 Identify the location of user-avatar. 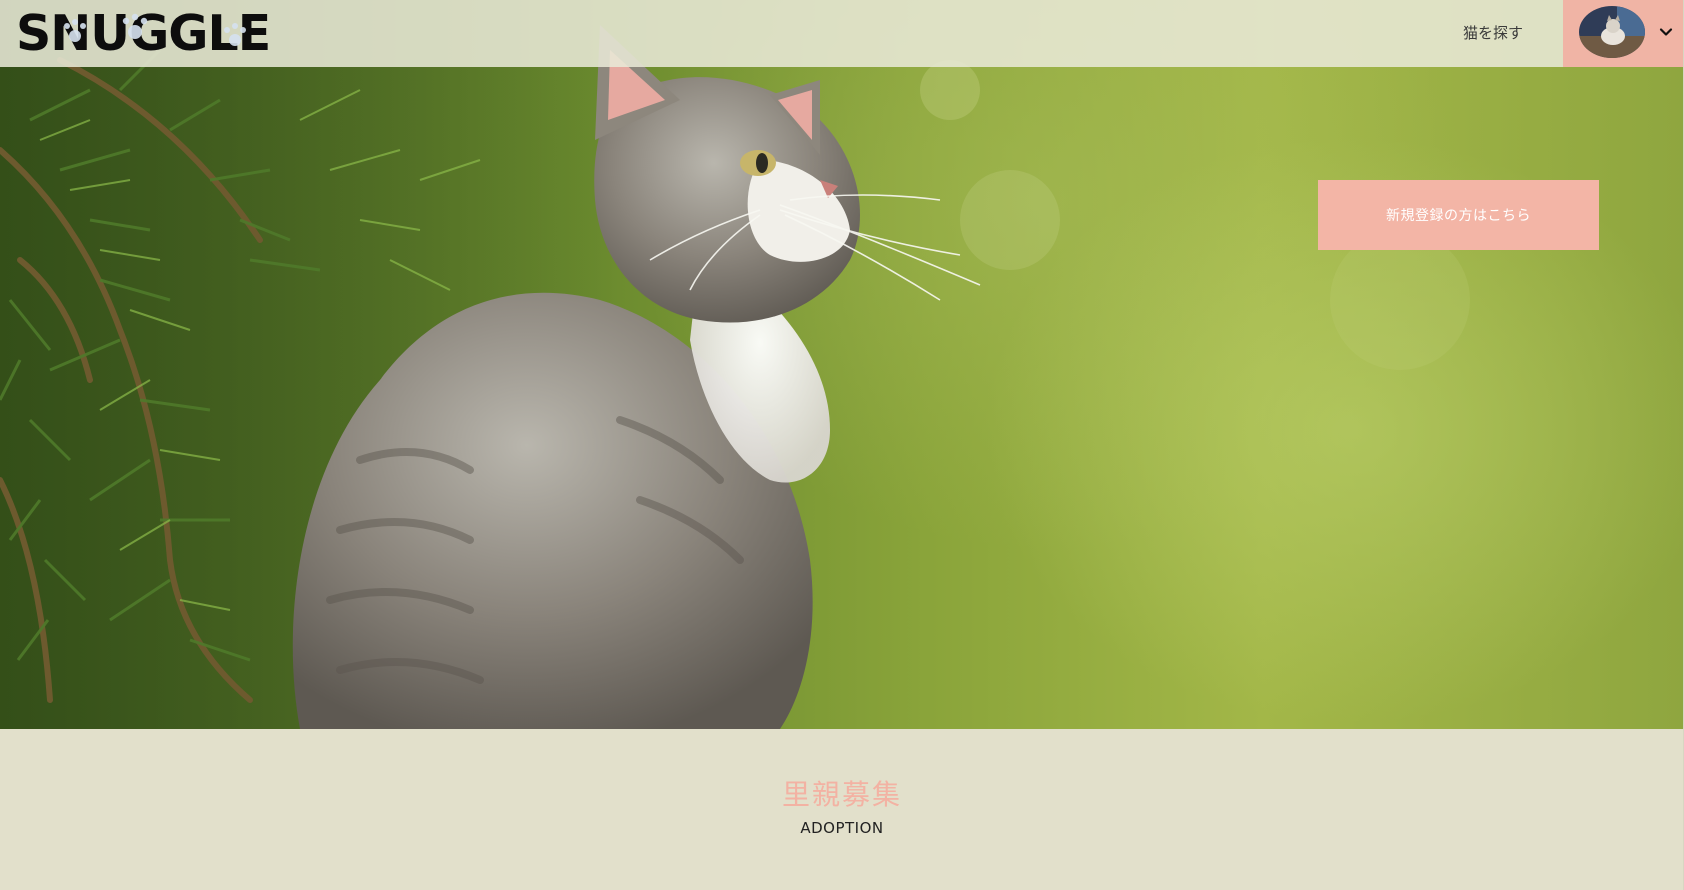
(1612, 32).